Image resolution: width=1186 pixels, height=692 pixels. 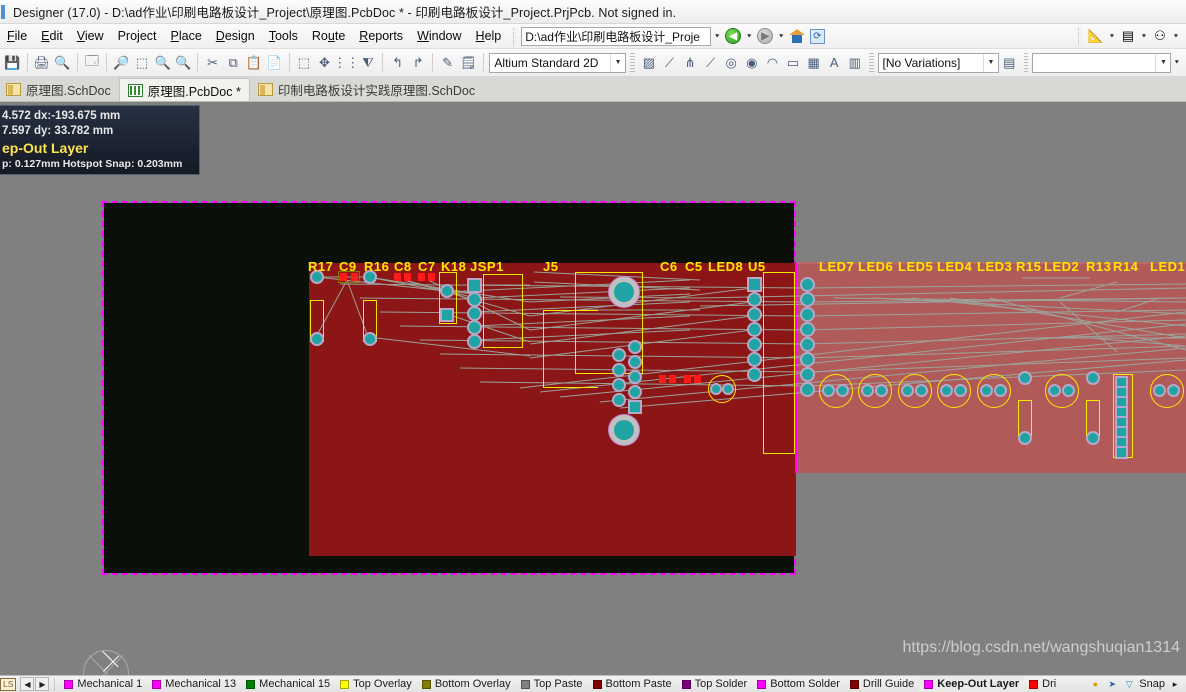 I want to click on footprint-r15, so click(x=1025, y=418).